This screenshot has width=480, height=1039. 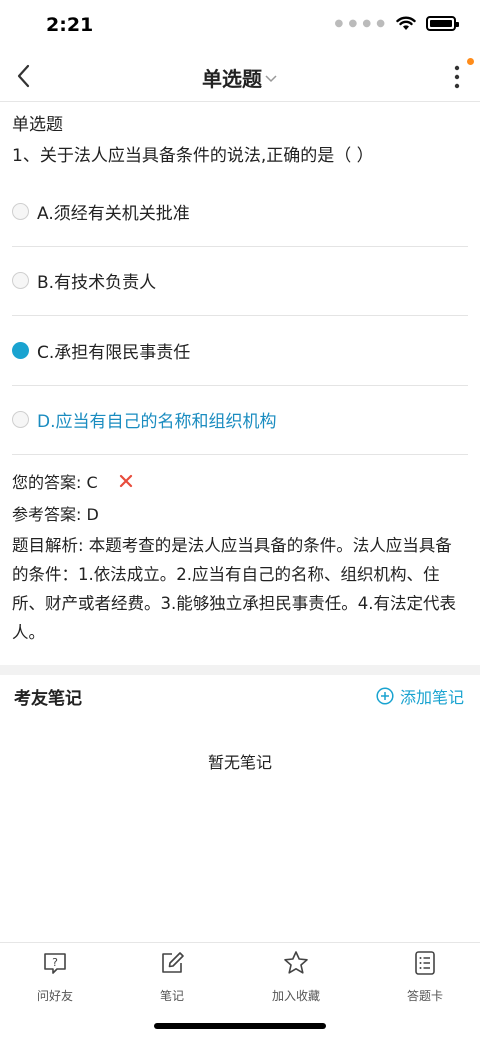 I want to click on add-note-button: 添加笔记, so click(x=420, y=696).